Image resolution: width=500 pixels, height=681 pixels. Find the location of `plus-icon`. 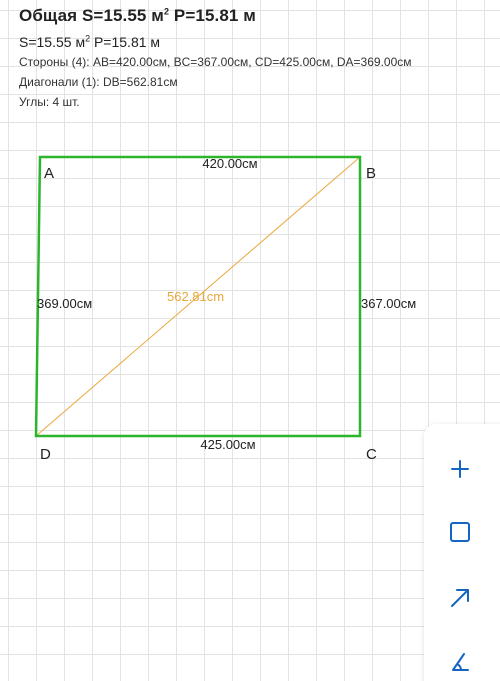

plus-icon is located at coordinates (460, 469).